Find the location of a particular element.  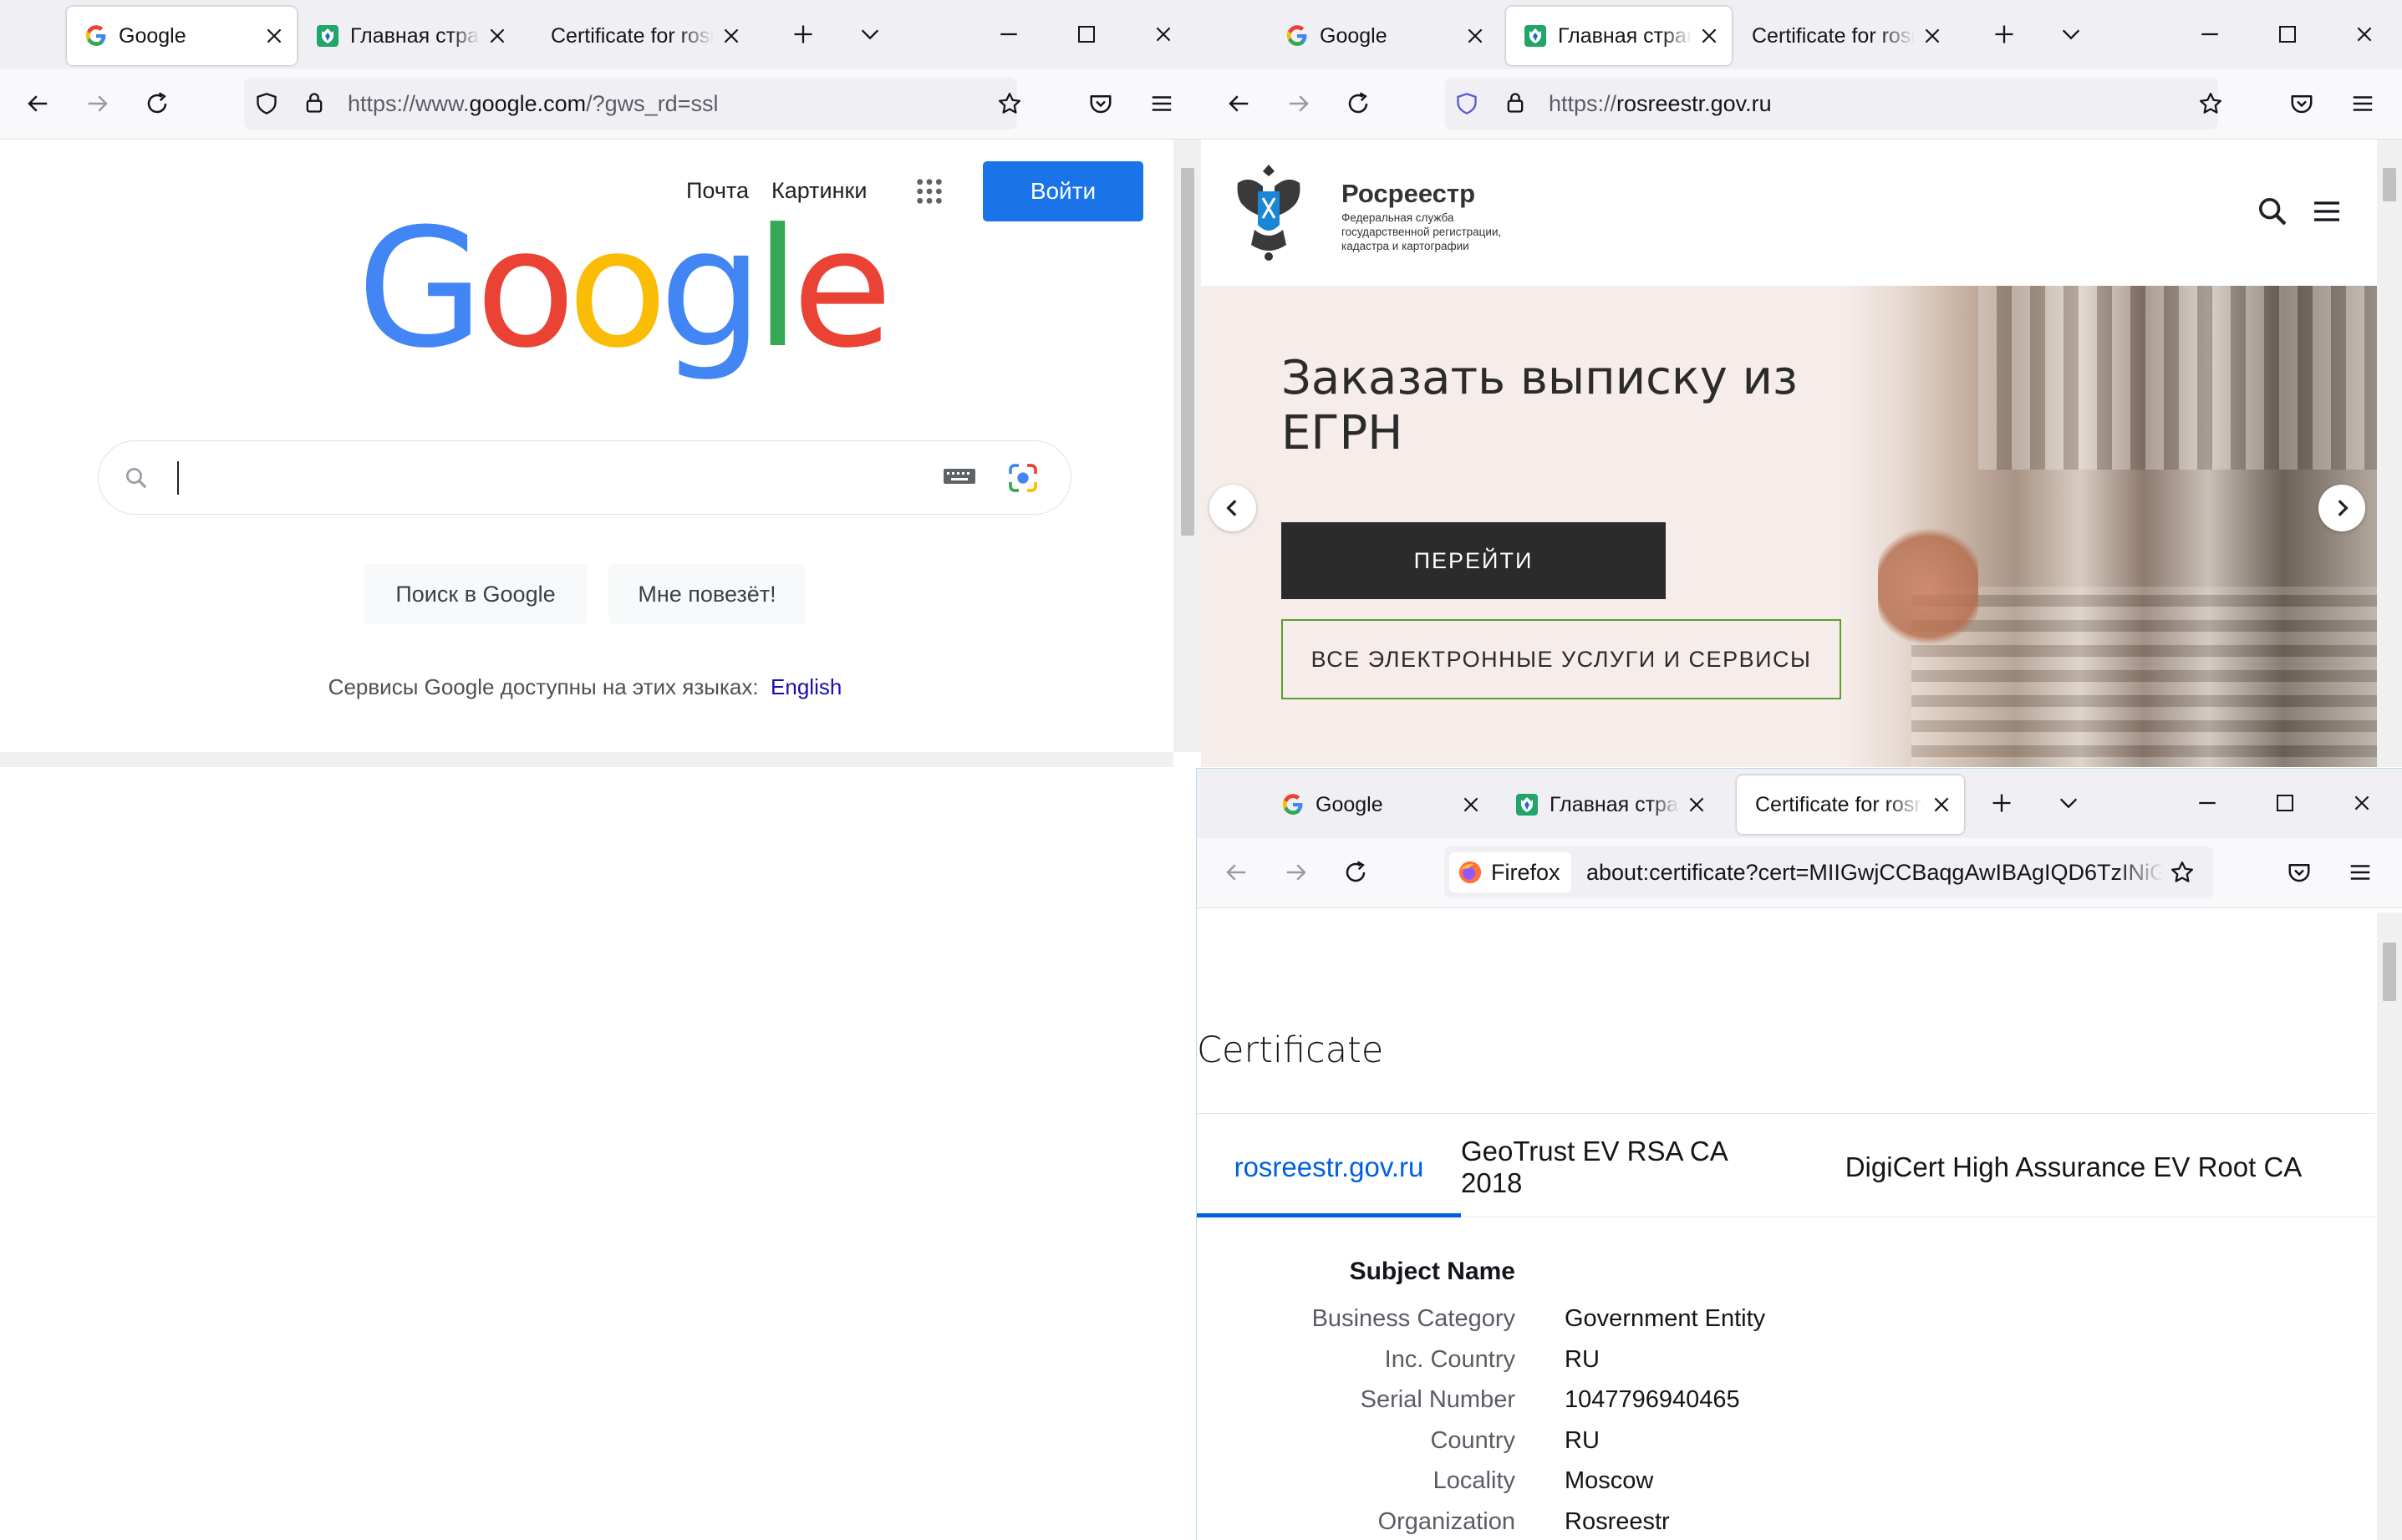

search-icon is located at coordinates (2272, 211).